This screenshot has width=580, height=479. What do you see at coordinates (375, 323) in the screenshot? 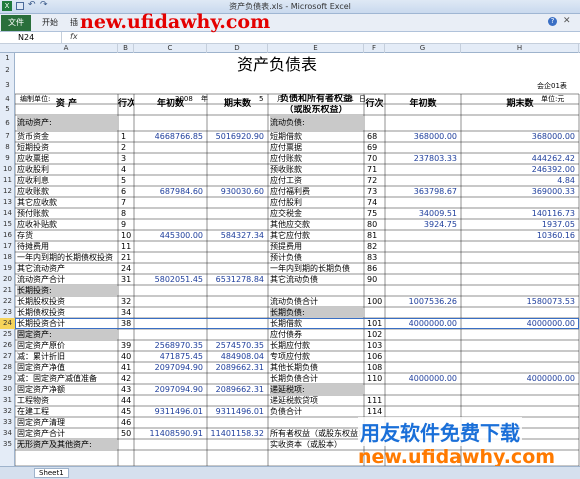
I see `liab-lineno: 101` at bounding box center [375, 323].